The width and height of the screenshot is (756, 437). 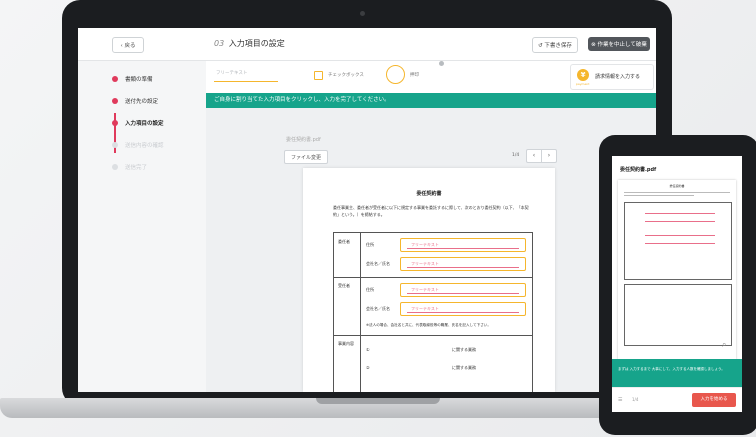 I want to click on payment-info-button: ¥ payment 請求情報を入力する, so click(x=612, y=77).